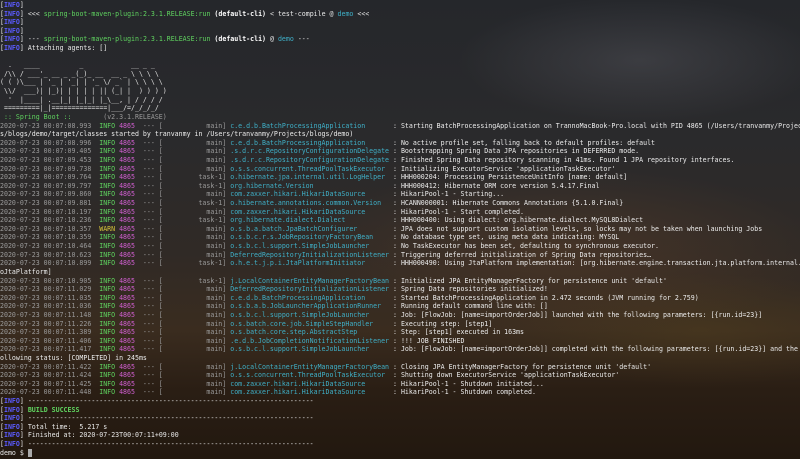 This screenshot has height=459, width=800. Describe the element at coordinates (400, 65) in the screenshot. I see `spring-banner-line: . ____ _ __ _ _` at that location.